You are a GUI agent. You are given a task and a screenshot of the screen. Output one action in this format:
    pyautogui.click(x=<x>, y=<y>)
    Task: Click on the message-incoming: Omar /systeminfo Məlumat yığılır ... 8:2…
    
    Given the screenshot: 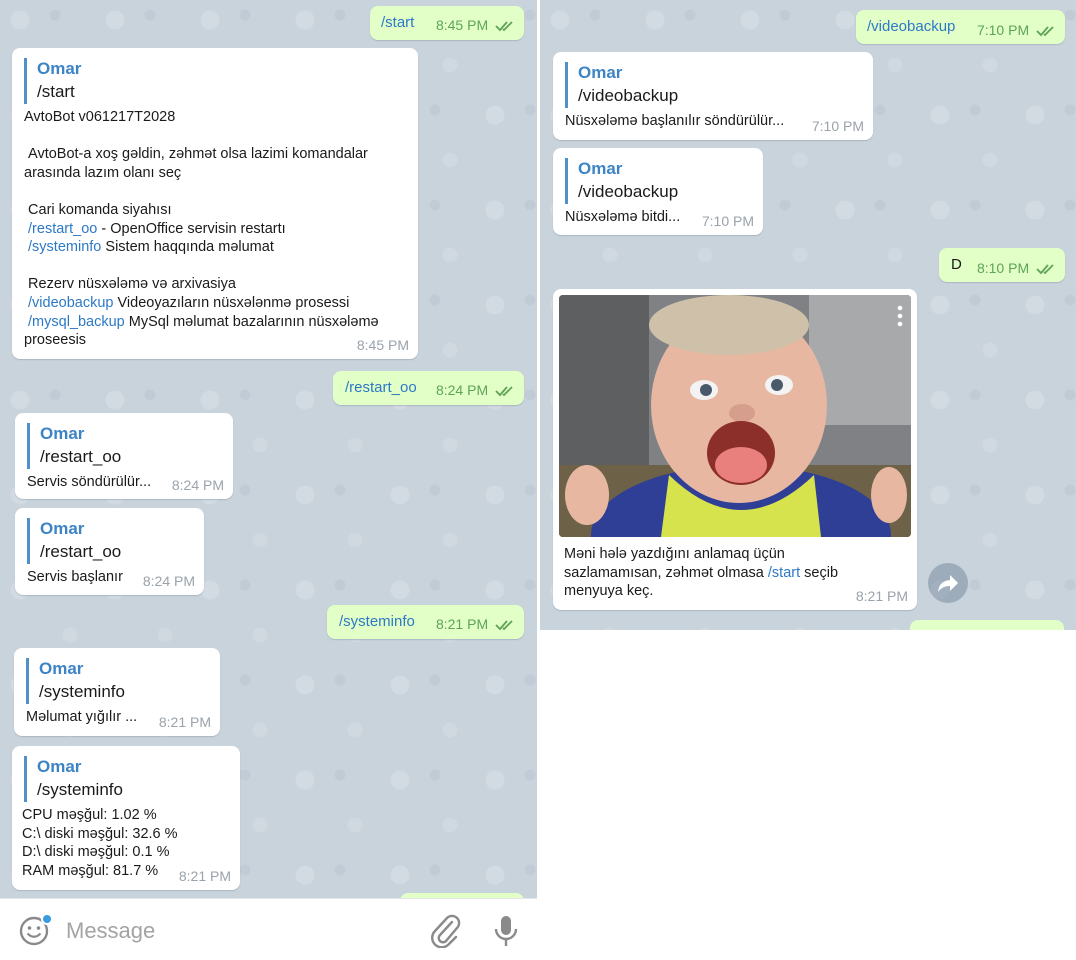 What is the action you would take?
    pyautogui.click(x=117, y=692)
    